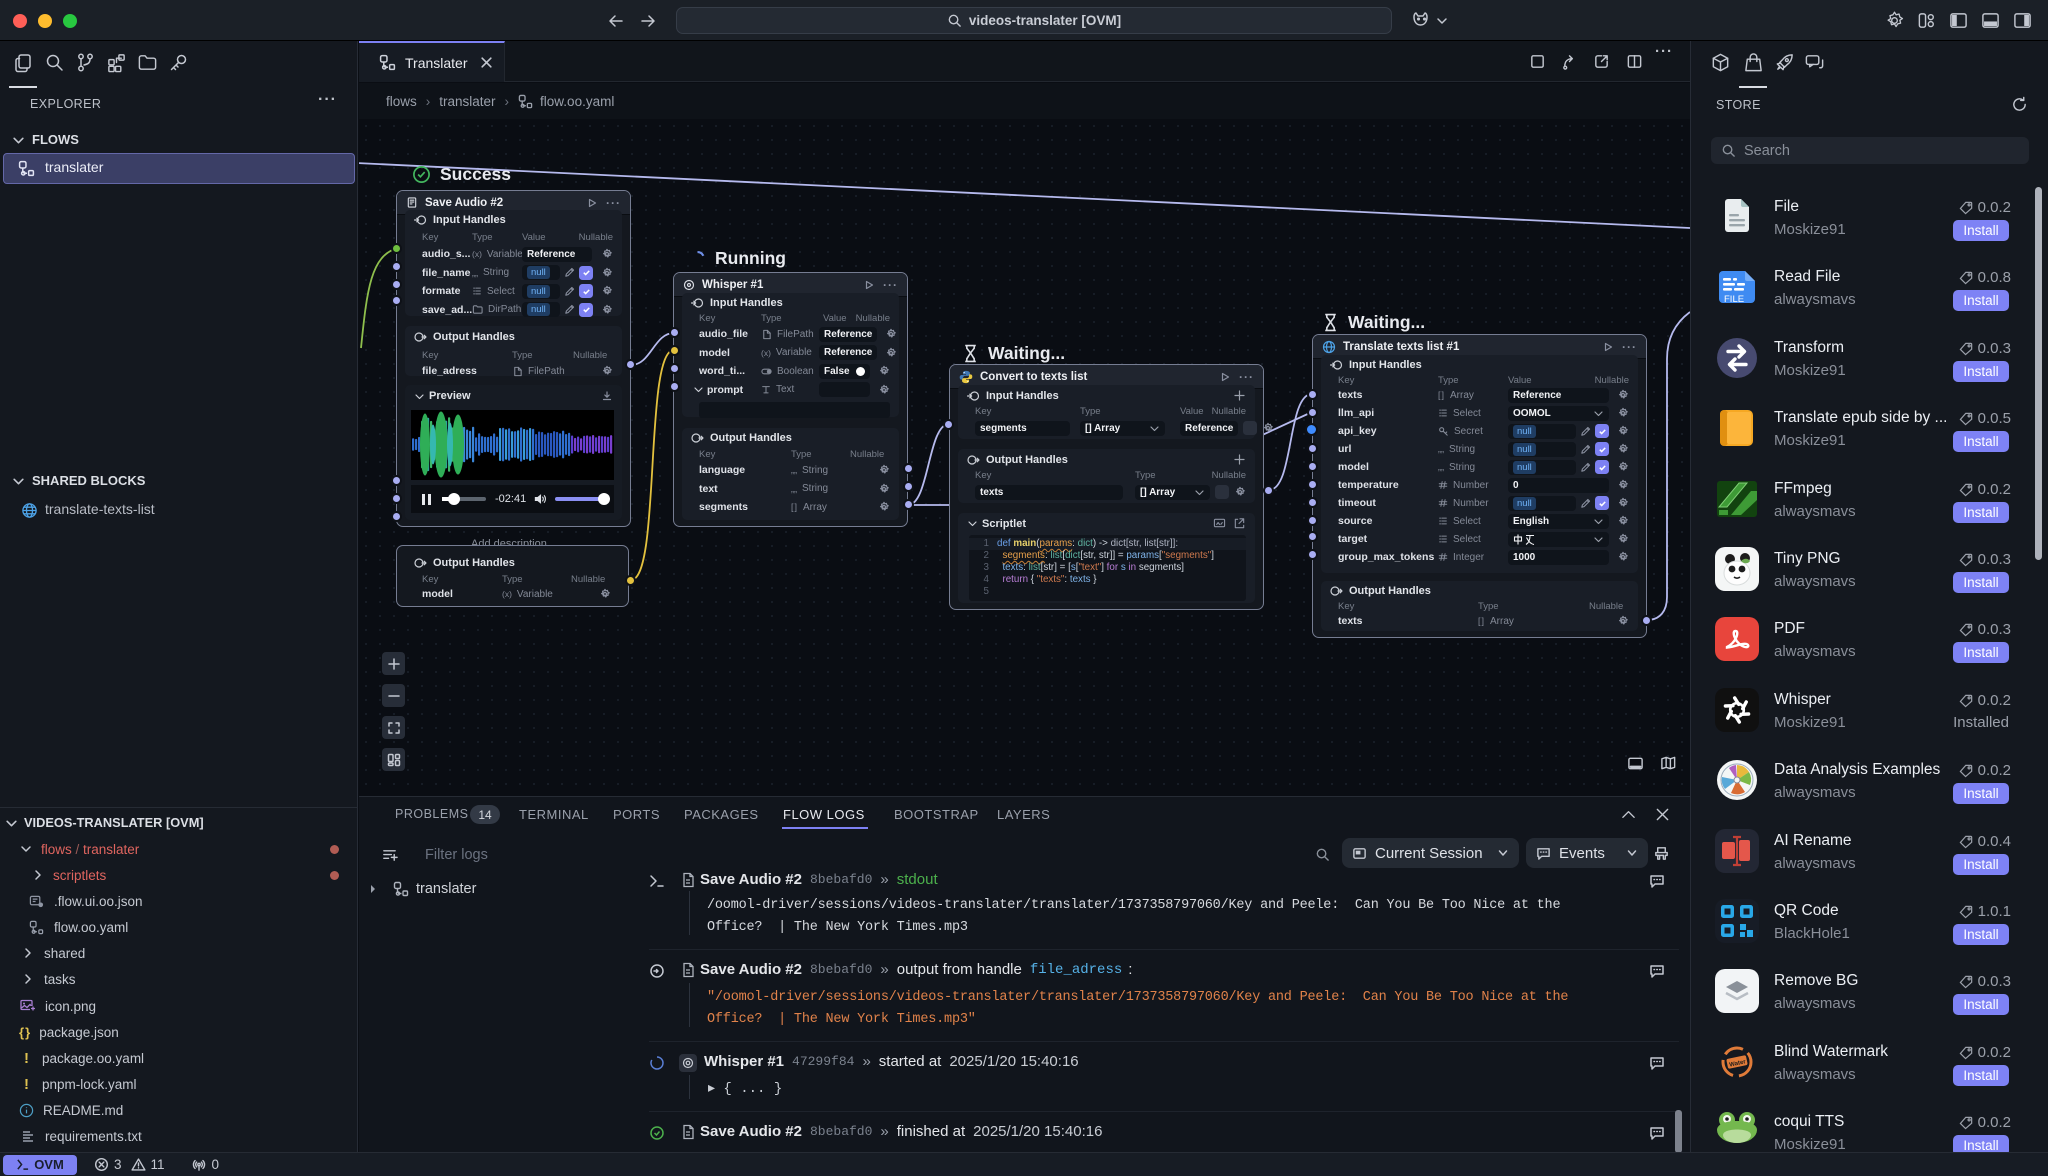  Describe the element at coordinates (1734, 299) in the screenshot. I see `svg-text: FILE` at that location.